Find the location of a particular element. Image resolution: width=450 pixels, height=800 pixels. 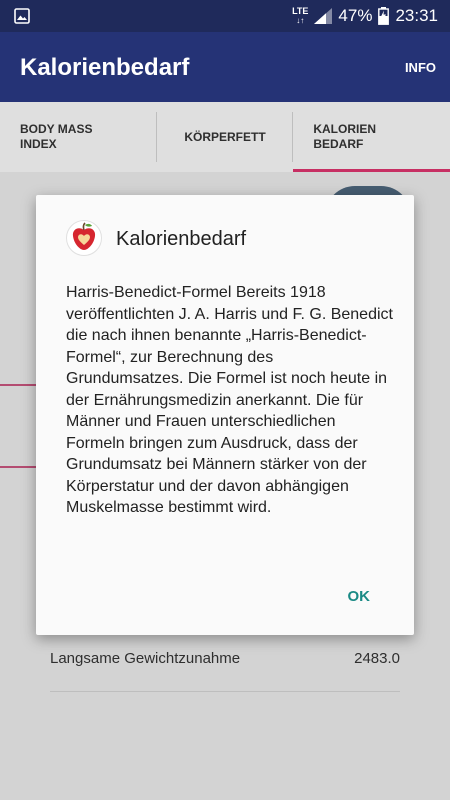

app-title: Kalorienbedarf is located at coordinates (105, 67).